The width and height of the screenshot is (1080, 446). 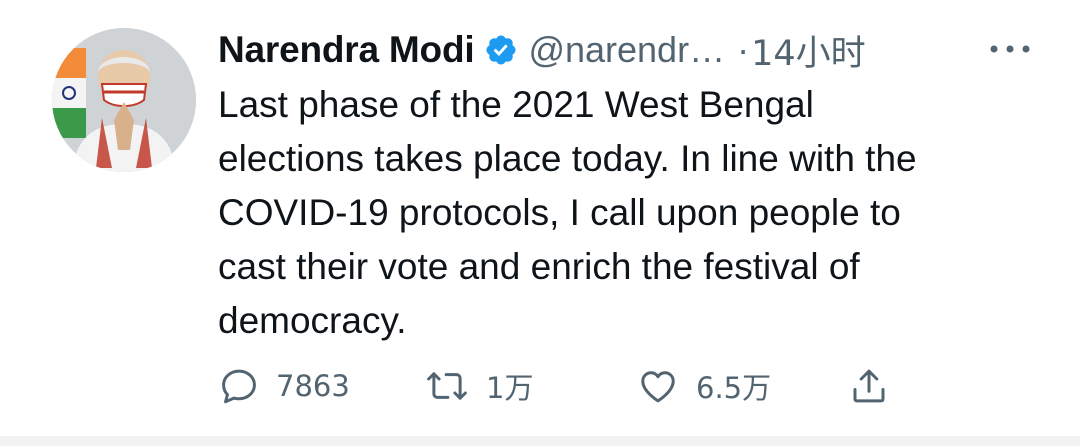 I want to click on tweet-timestamp: 14小时, so click(x=808, y=50).